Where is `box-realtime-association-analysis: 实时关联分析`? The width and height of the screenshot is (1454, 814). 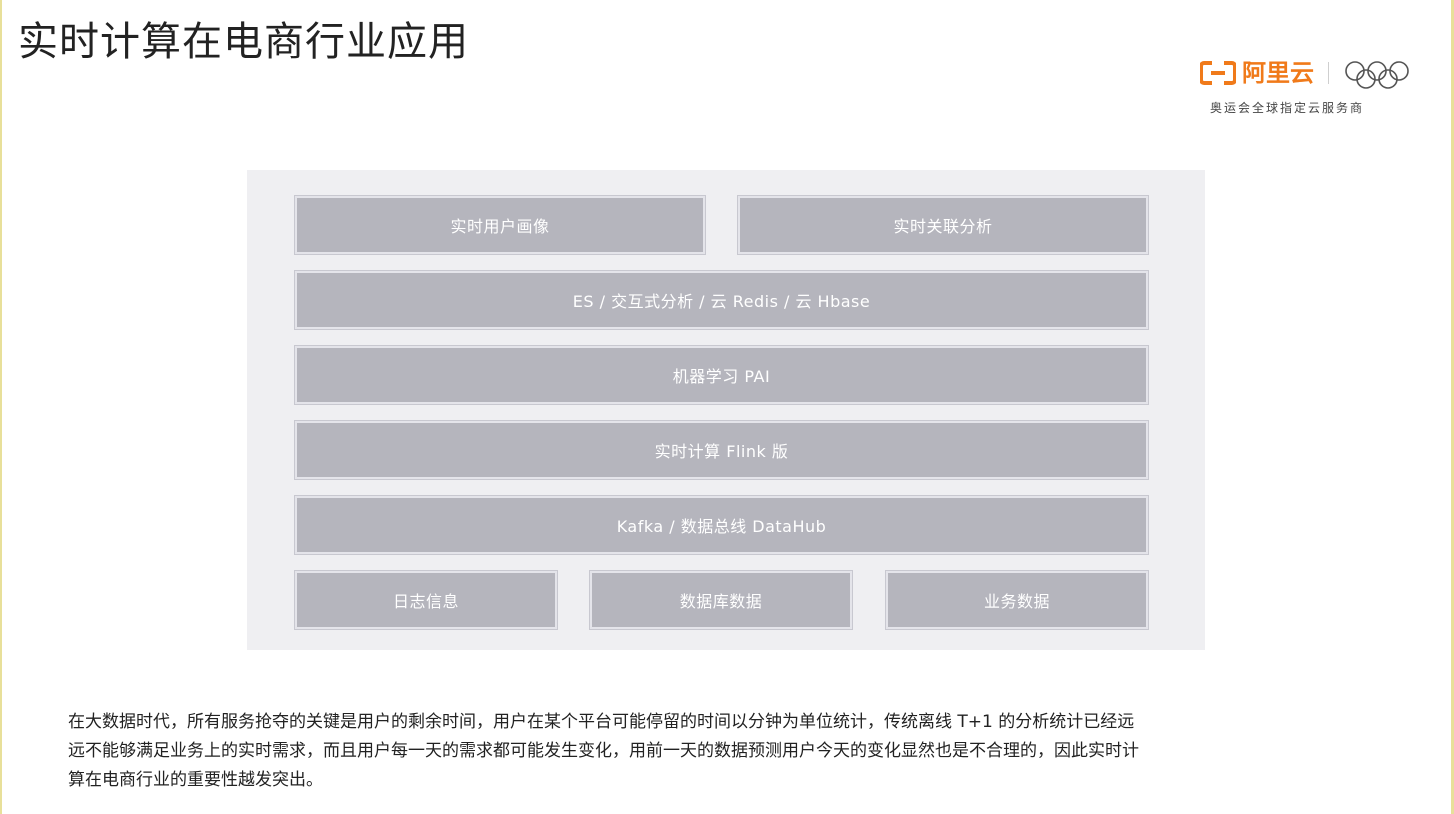
box-realtime-association-analysis: 实时关联分析 is located at coordinates (943, 225).